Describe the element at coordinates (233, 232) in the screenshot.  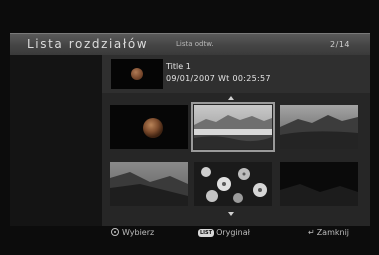
I see `original-label: Oryginał` at that location.